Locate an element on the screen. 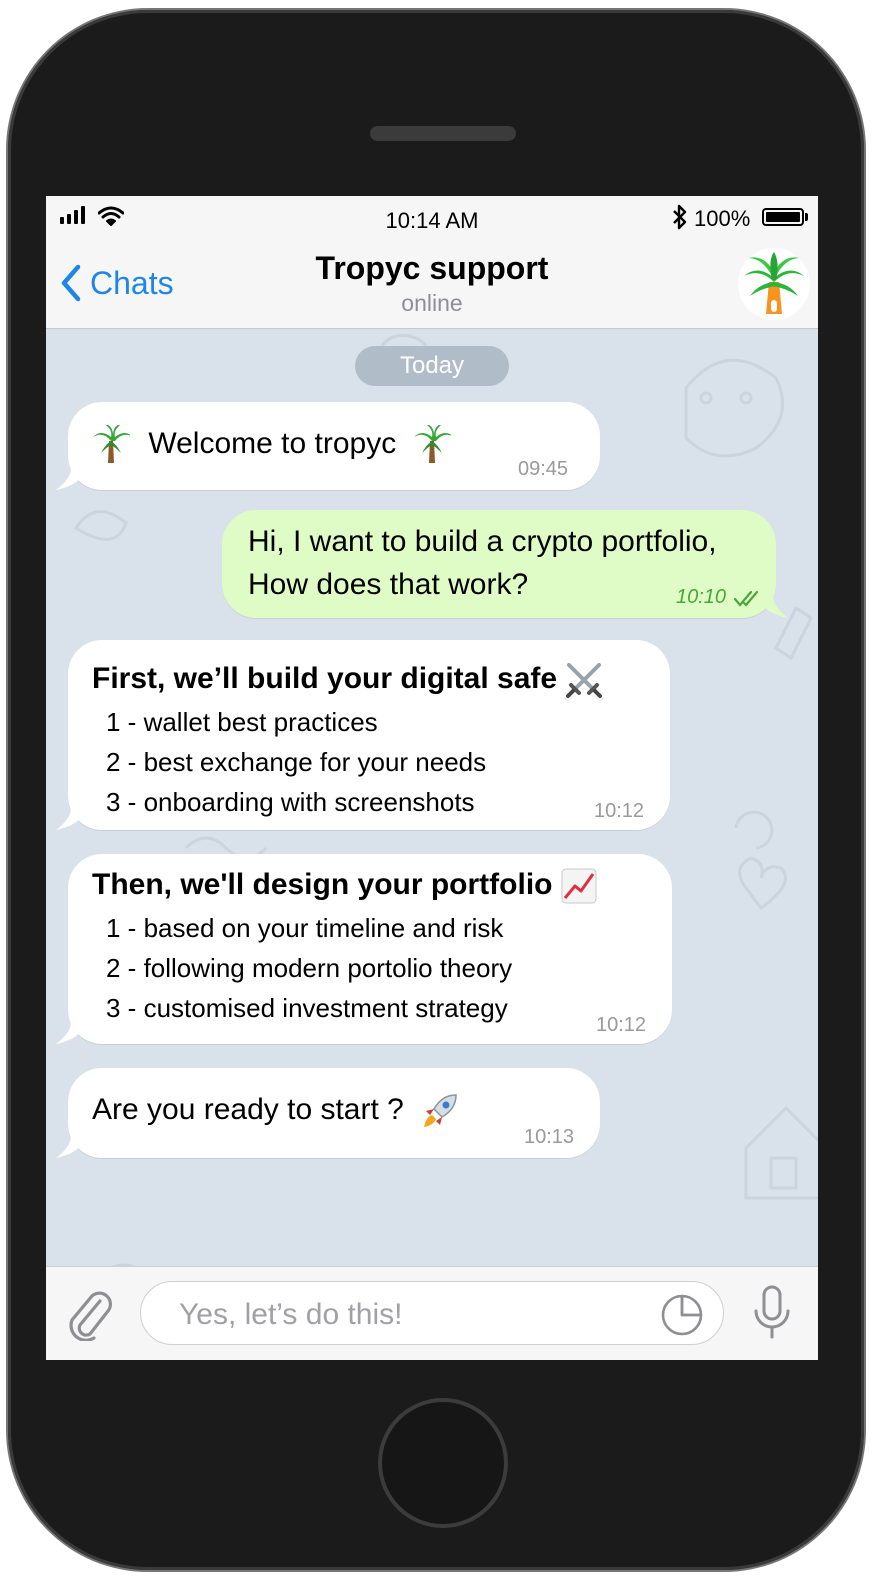  chat-header: Chats Tropyc support online is located at coordinates (432, 285).